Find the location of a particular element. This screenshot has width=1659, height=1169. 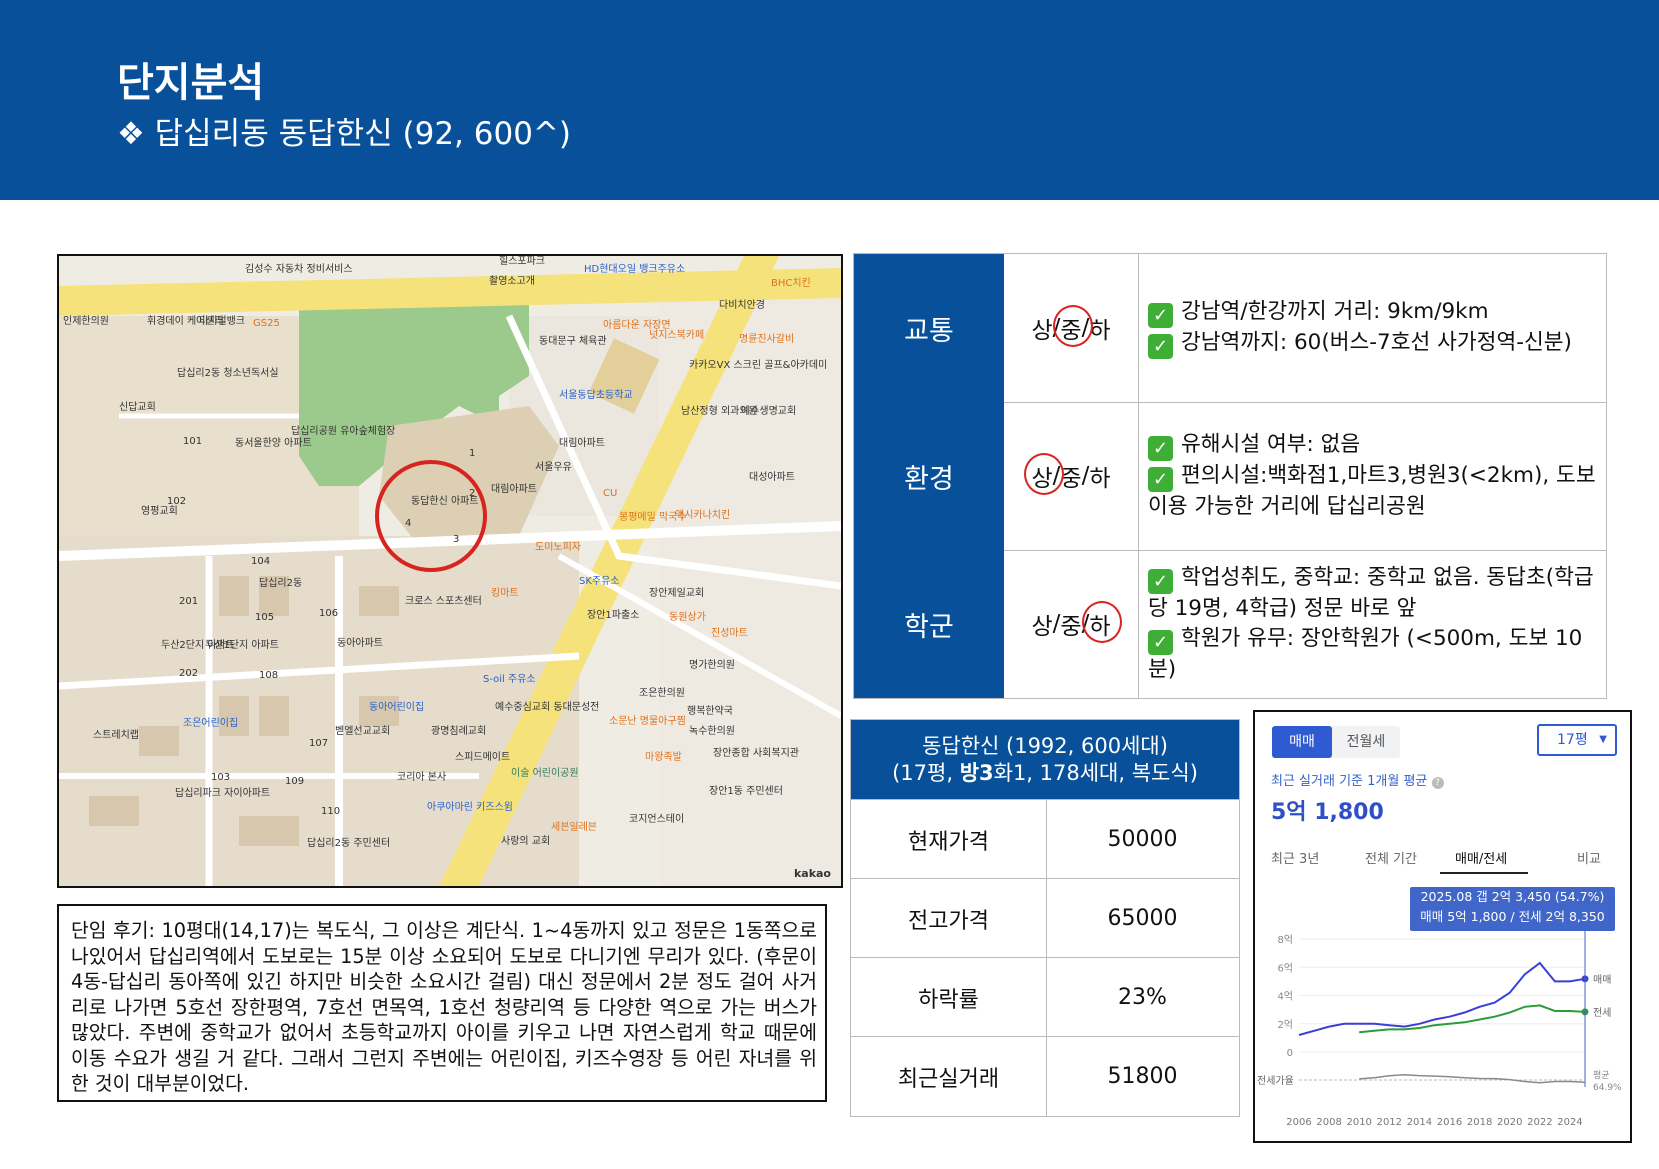

x-tick-label: 2008 is located at coordinates (1328, 1122).